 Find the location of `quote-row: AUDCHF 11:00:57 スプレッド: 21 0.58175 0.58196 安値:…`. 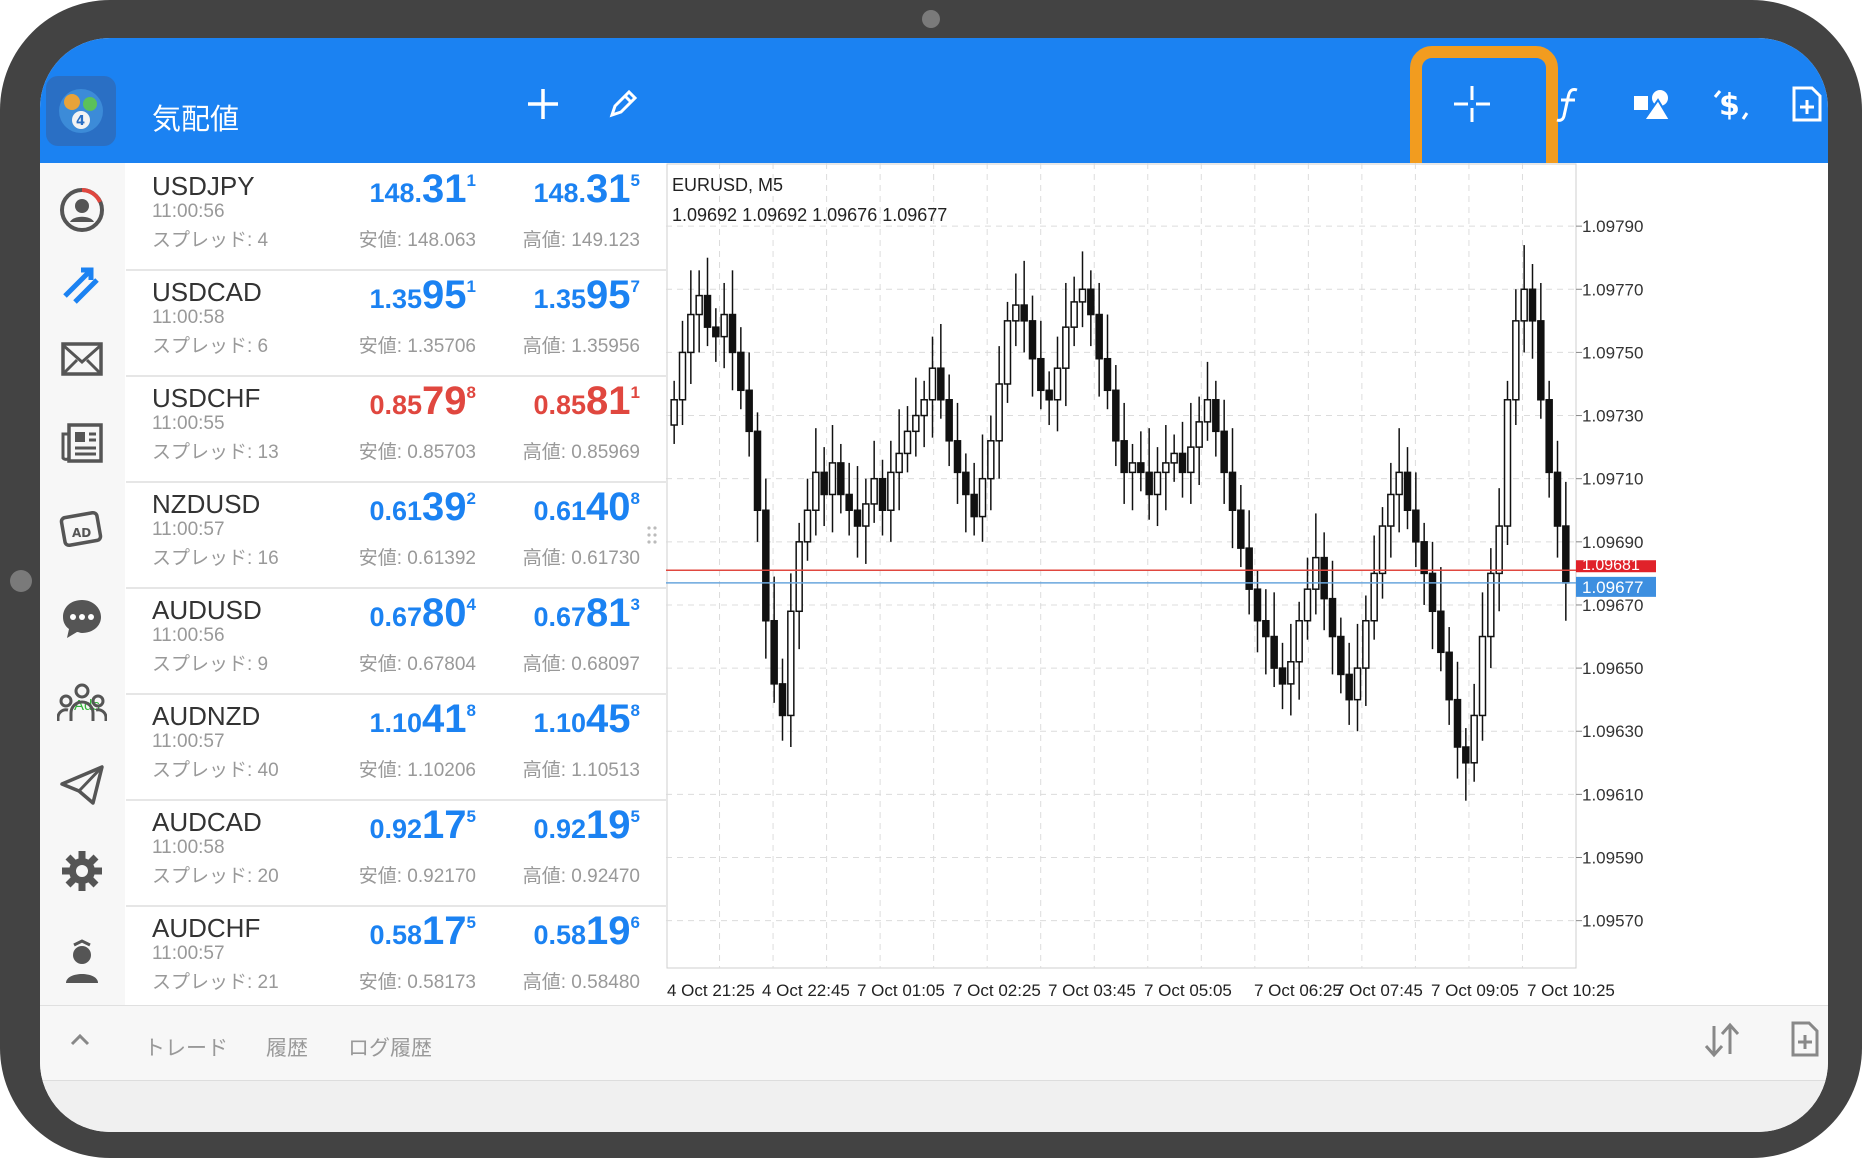

quote-row: AUDCHF 11:00:57 スプレッド: 21 0.58175 0.58196 安値:… is located at coordinates (396, 959).